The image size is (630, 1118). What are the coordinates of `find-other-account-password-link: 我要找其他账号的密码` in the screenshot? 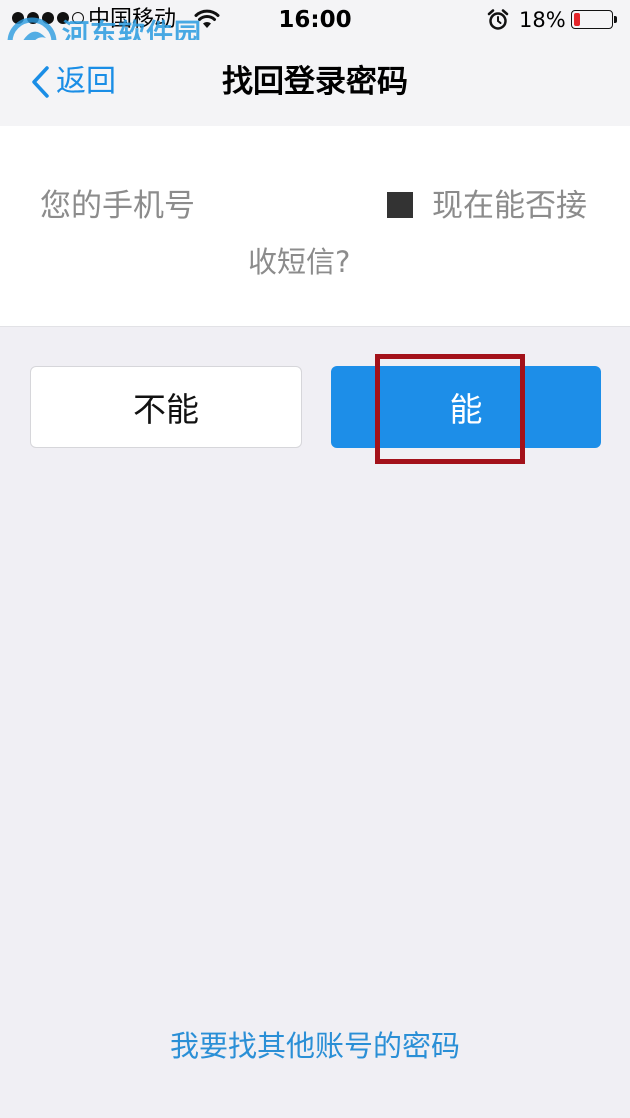 It's located at (315, 1046).